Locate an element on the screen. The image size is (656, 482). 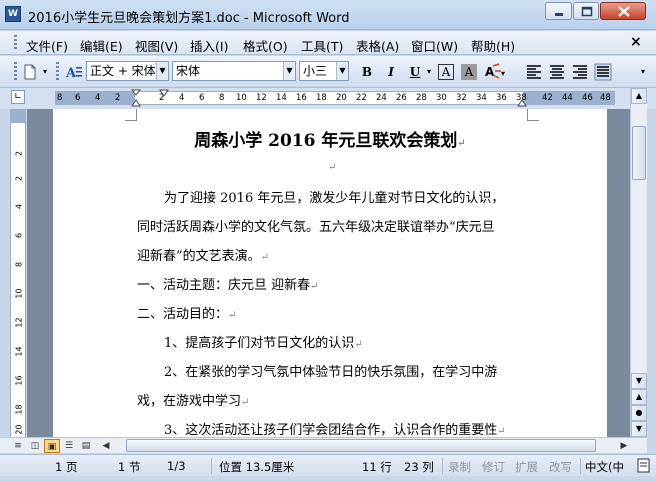
align-right-button is located at coordinates (580, 72).